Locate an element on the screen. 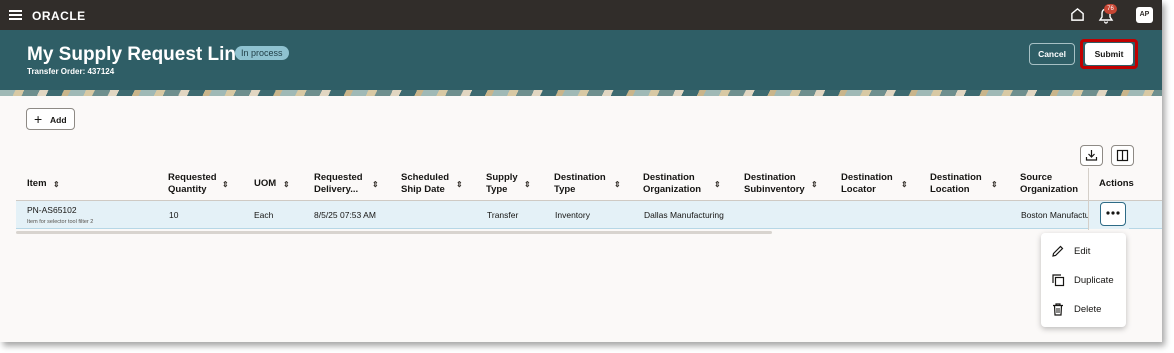  column-header-label: Ship Date is located at coordinates (423, 189).